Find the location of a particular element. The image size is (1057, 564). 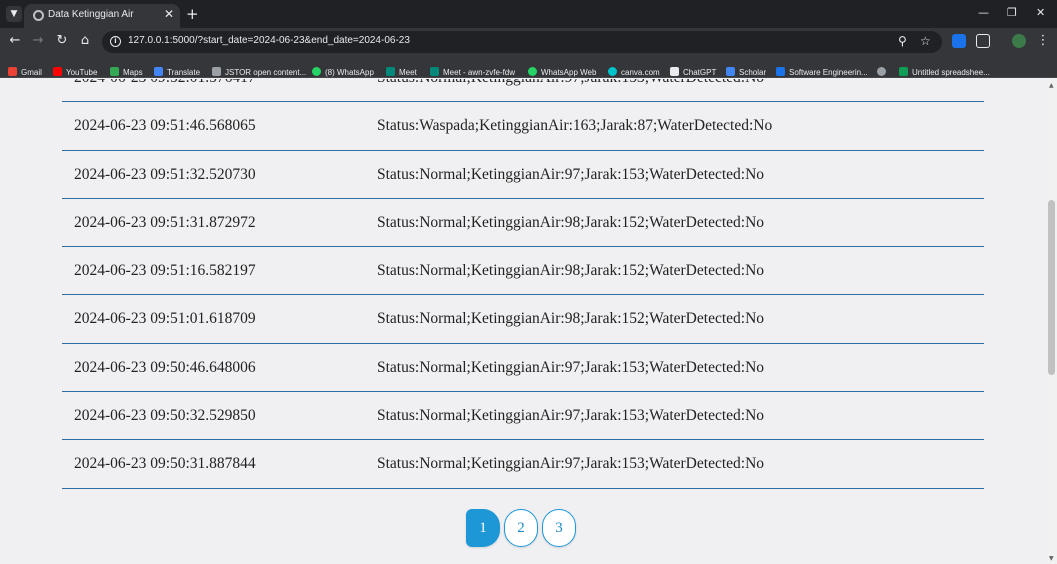

tab-strip: ▼ Data Ketinggian Air ✕ + — ❐ ✕ is located at coordinates (528, 14).